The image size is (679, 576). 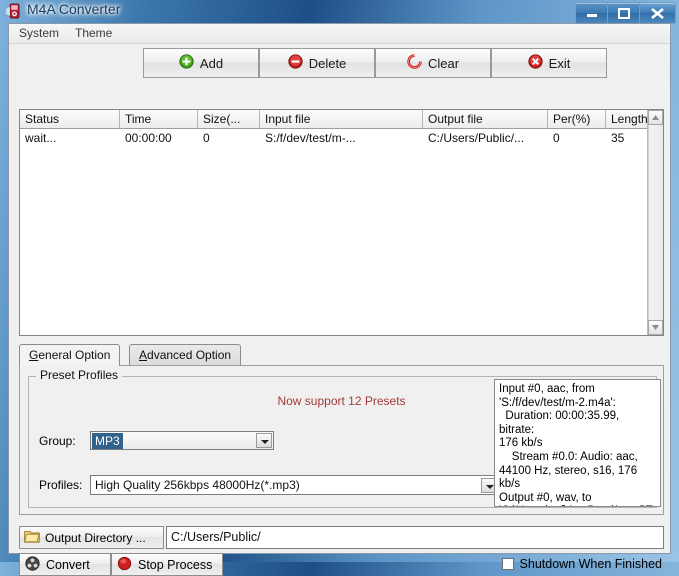 What do you see at coordinates (592, 15) in the screenshot?
I see `minimize-icon` at bounding box center [592, 15].